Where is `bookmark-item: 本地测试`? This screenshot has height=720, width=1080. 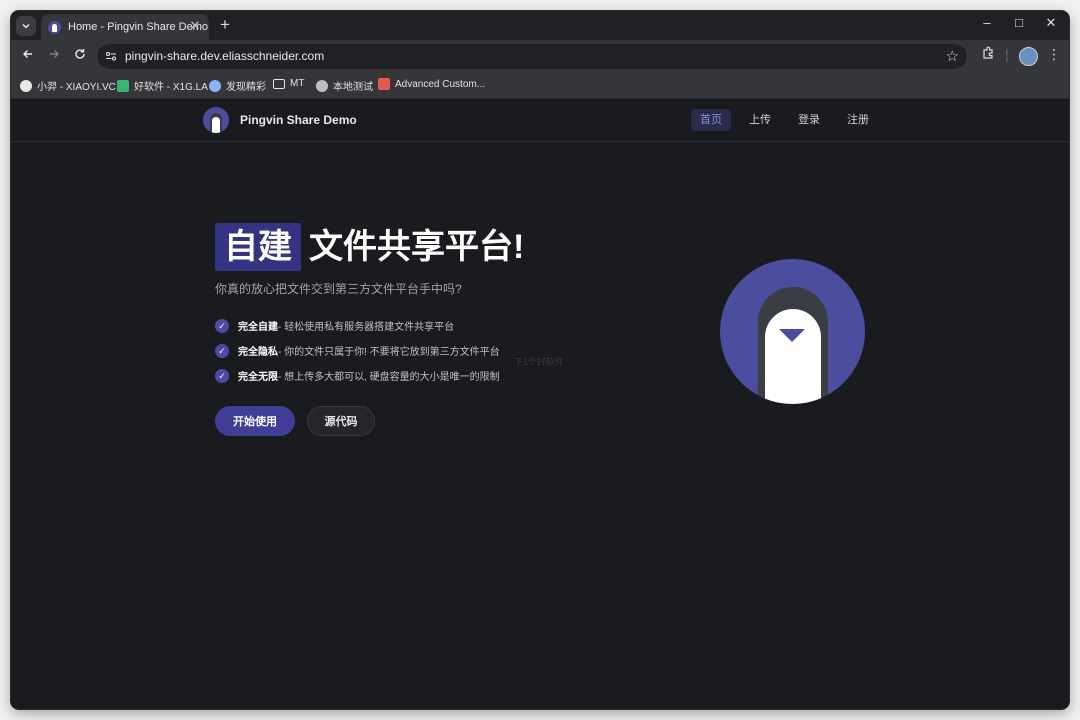 bookmark-item: 本地测试 is located at coordinates (344, 85).